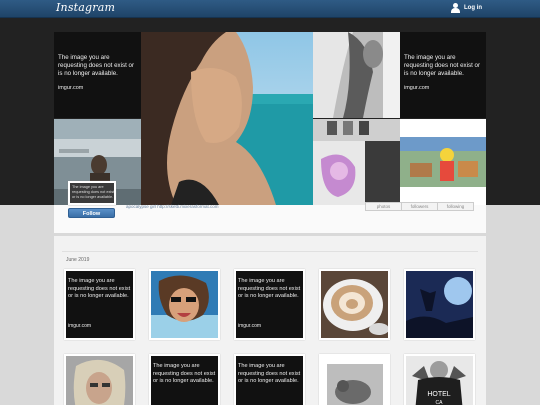 The width and height of the screenshot is (540, 405). Describe the element at coordinates (473, 8) in the screenshot. I see `login-label: Log in` at that location.